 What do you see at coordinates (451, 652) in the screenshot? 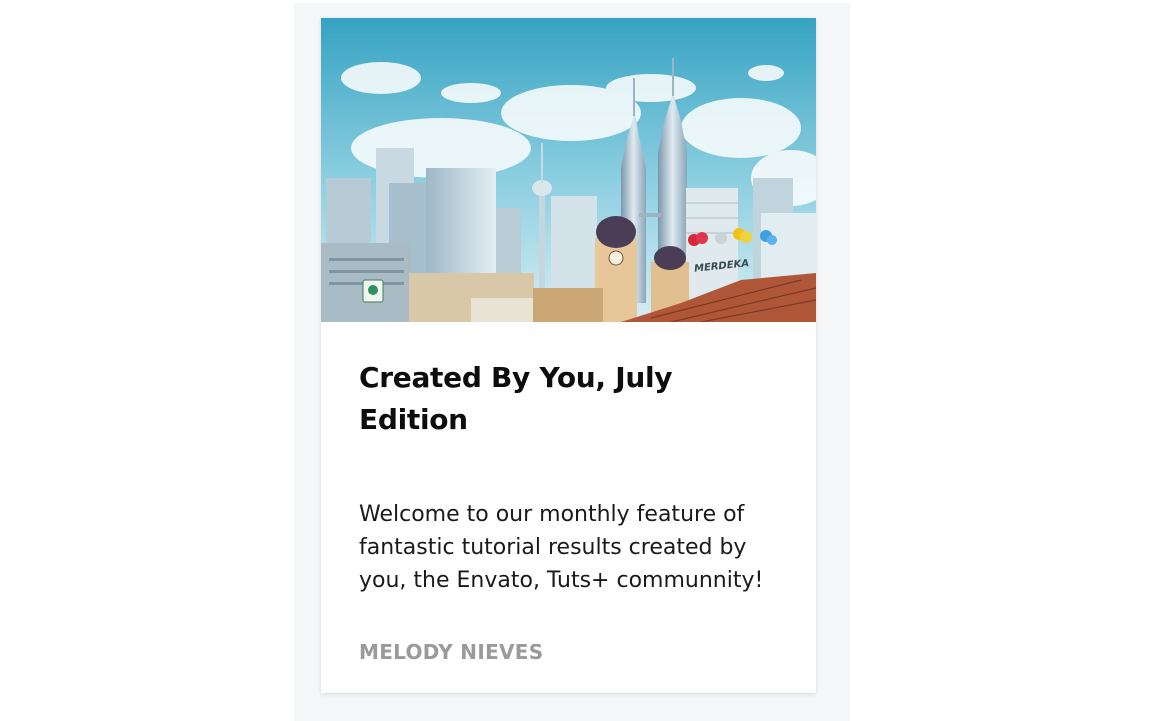
I see `article-author: MELODY NIEVES` at bounding box center [451, 652].